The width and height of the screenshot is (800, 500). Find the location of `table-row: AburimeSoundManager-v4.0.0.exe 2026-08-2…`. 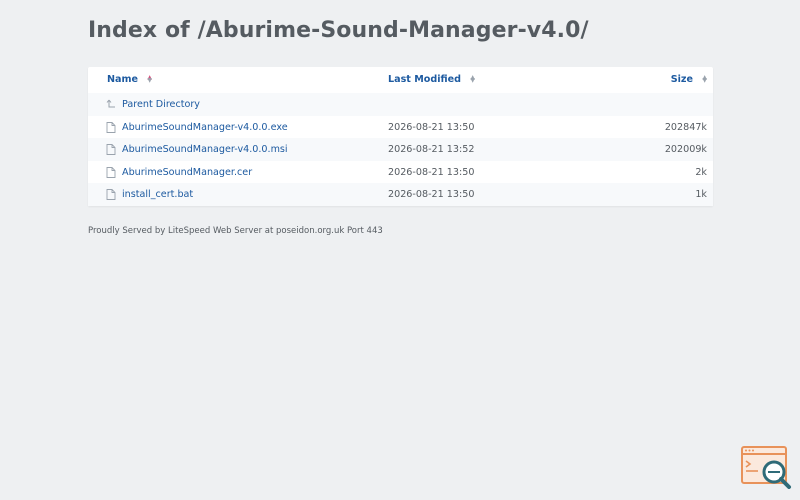

table-row: AburimeSoundManager-v4.0.0.exe 2026-08-2… is located at coordinates (400, 127).